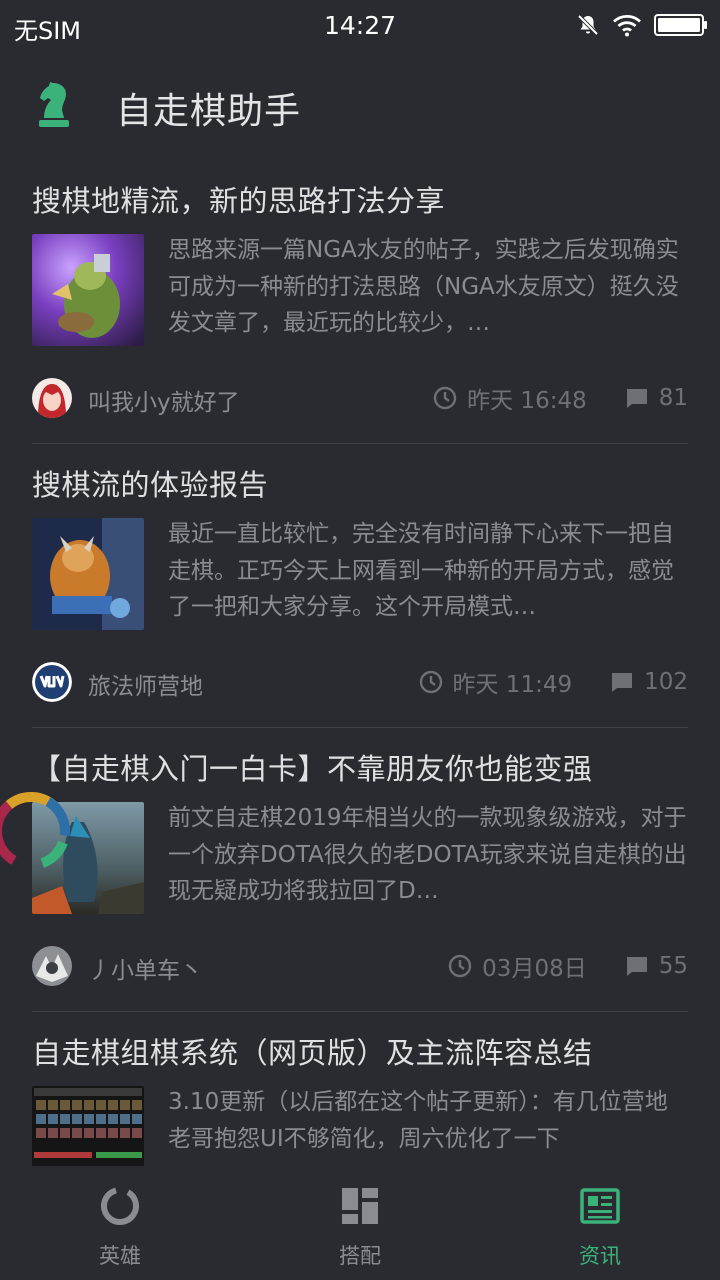 The height and width of the screenshot is (1280, 720). What do you see at coordinates (600, 1256) in the screenshot?
I see `tab-label: 资讯` at bounding box center [600, 1256].